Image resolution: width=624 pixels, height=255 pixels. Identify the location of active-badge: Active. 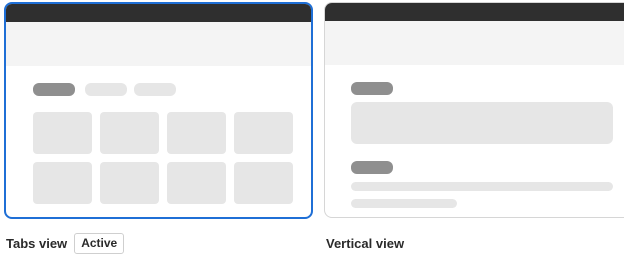
(99, 243).